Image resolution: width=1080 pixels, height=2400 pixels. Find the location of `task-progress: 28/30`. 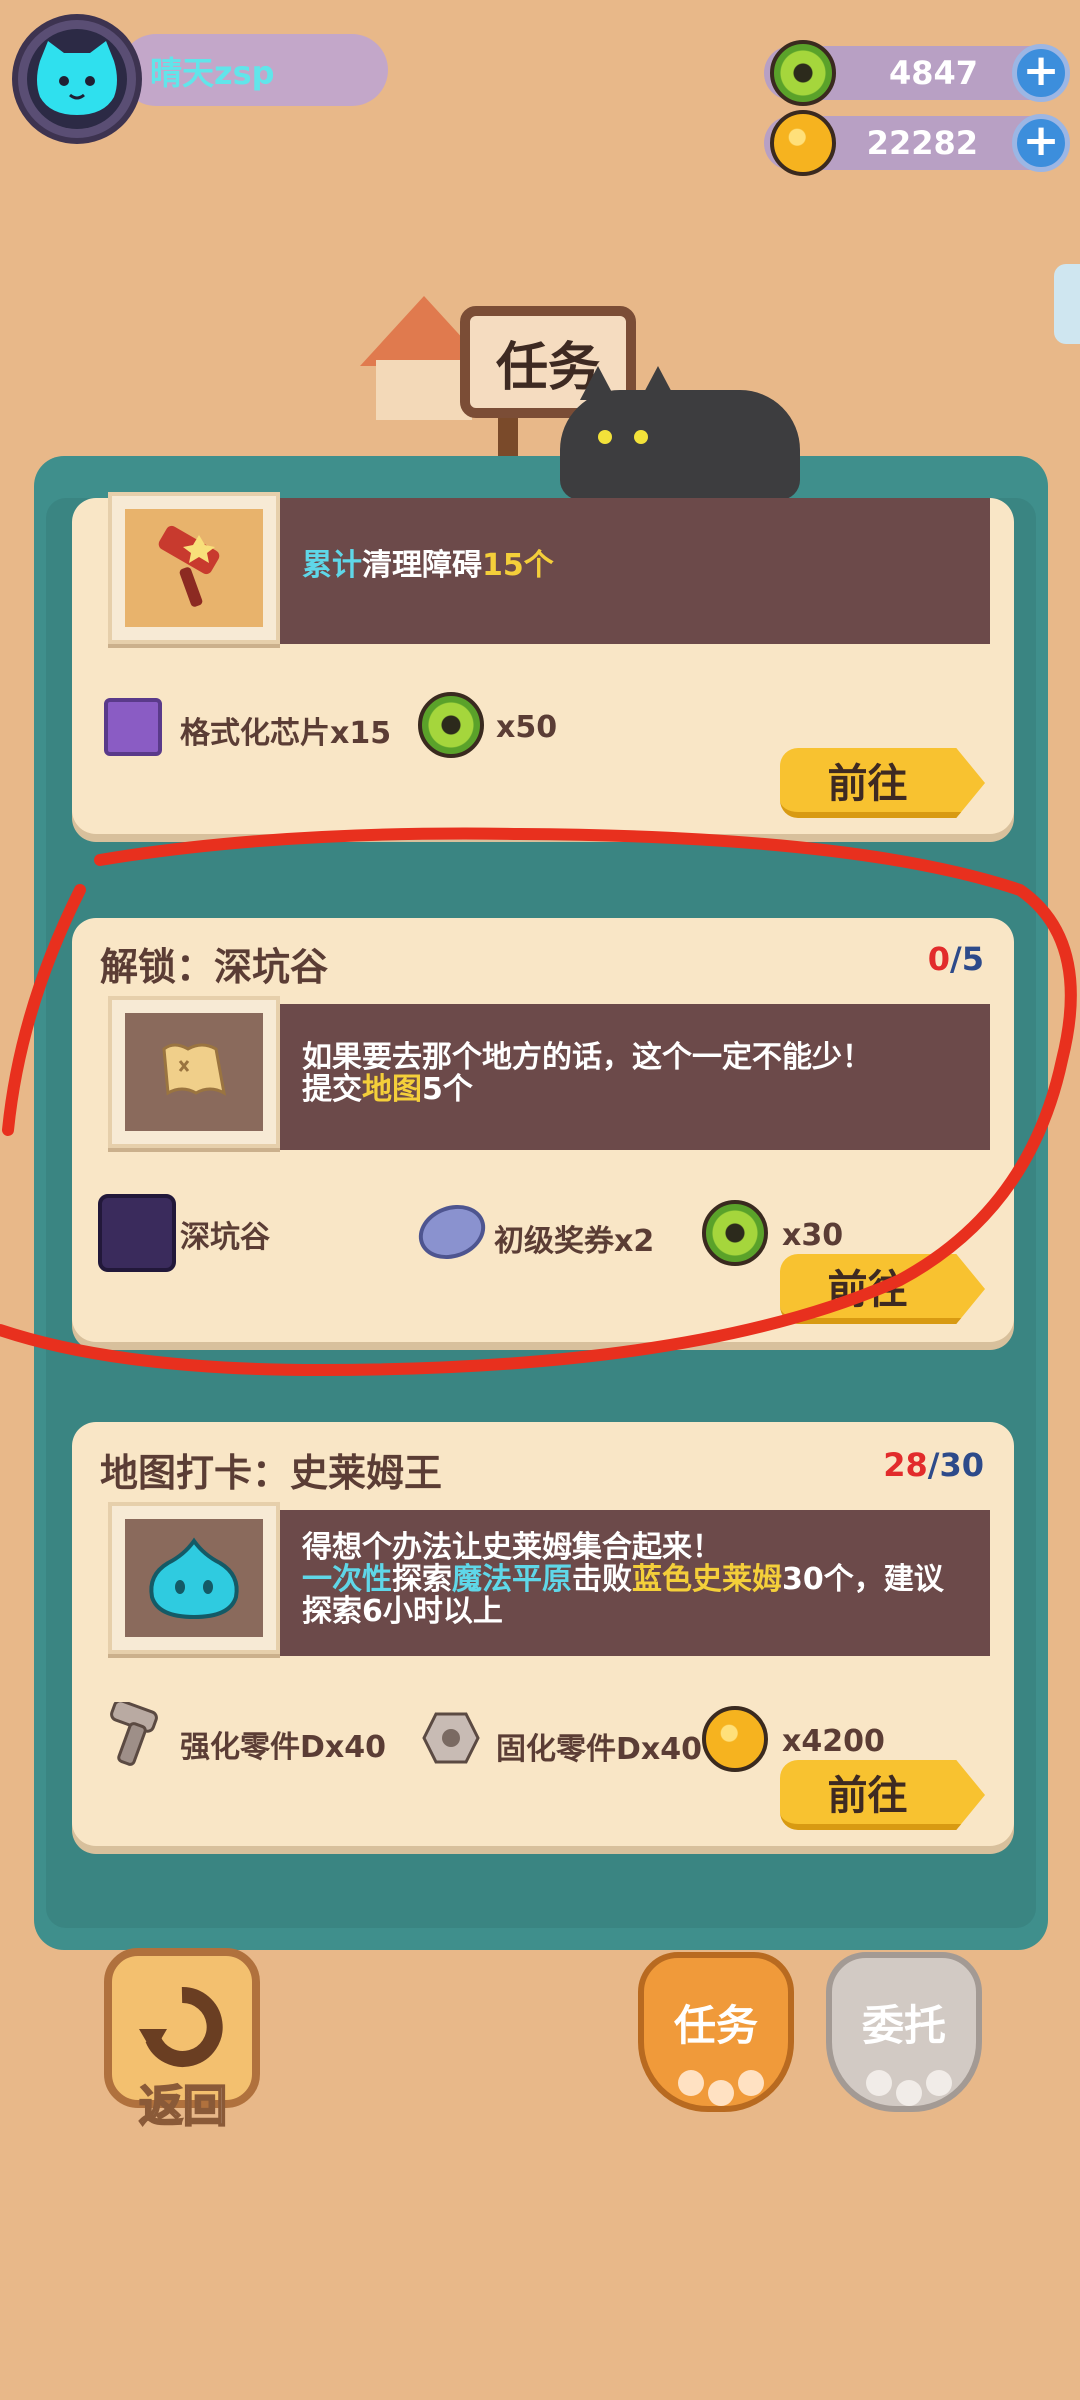

task-progress: 28/30 is located at coordinates (933, 1465).